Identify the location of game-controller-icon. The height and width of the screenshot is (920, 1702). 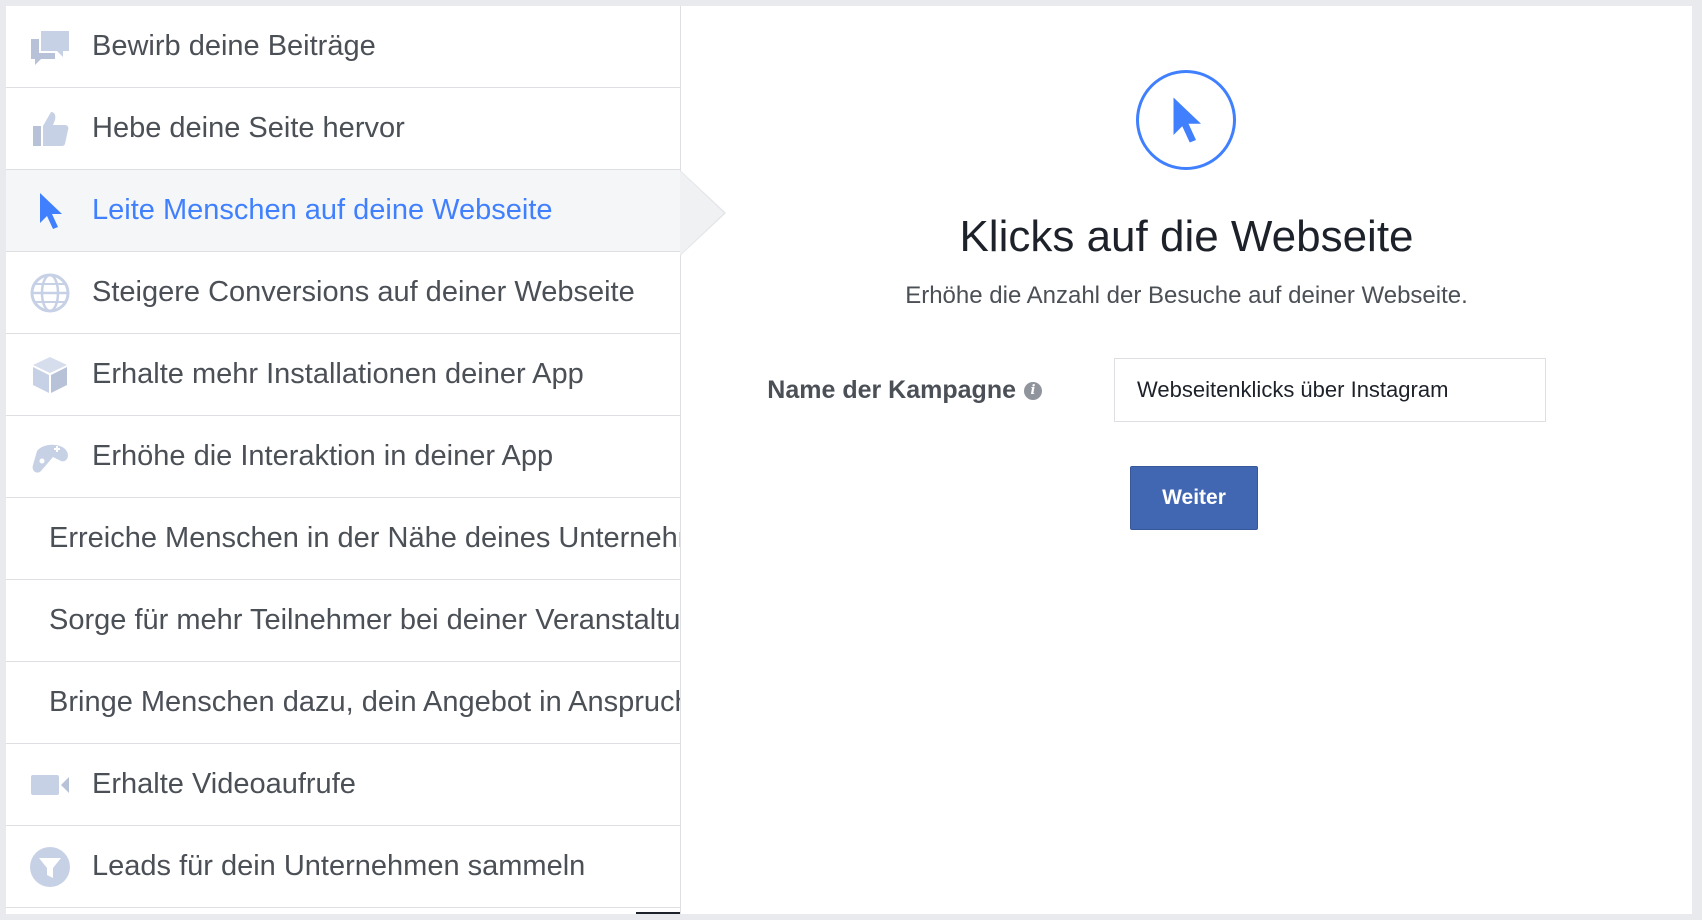
(50, 457).